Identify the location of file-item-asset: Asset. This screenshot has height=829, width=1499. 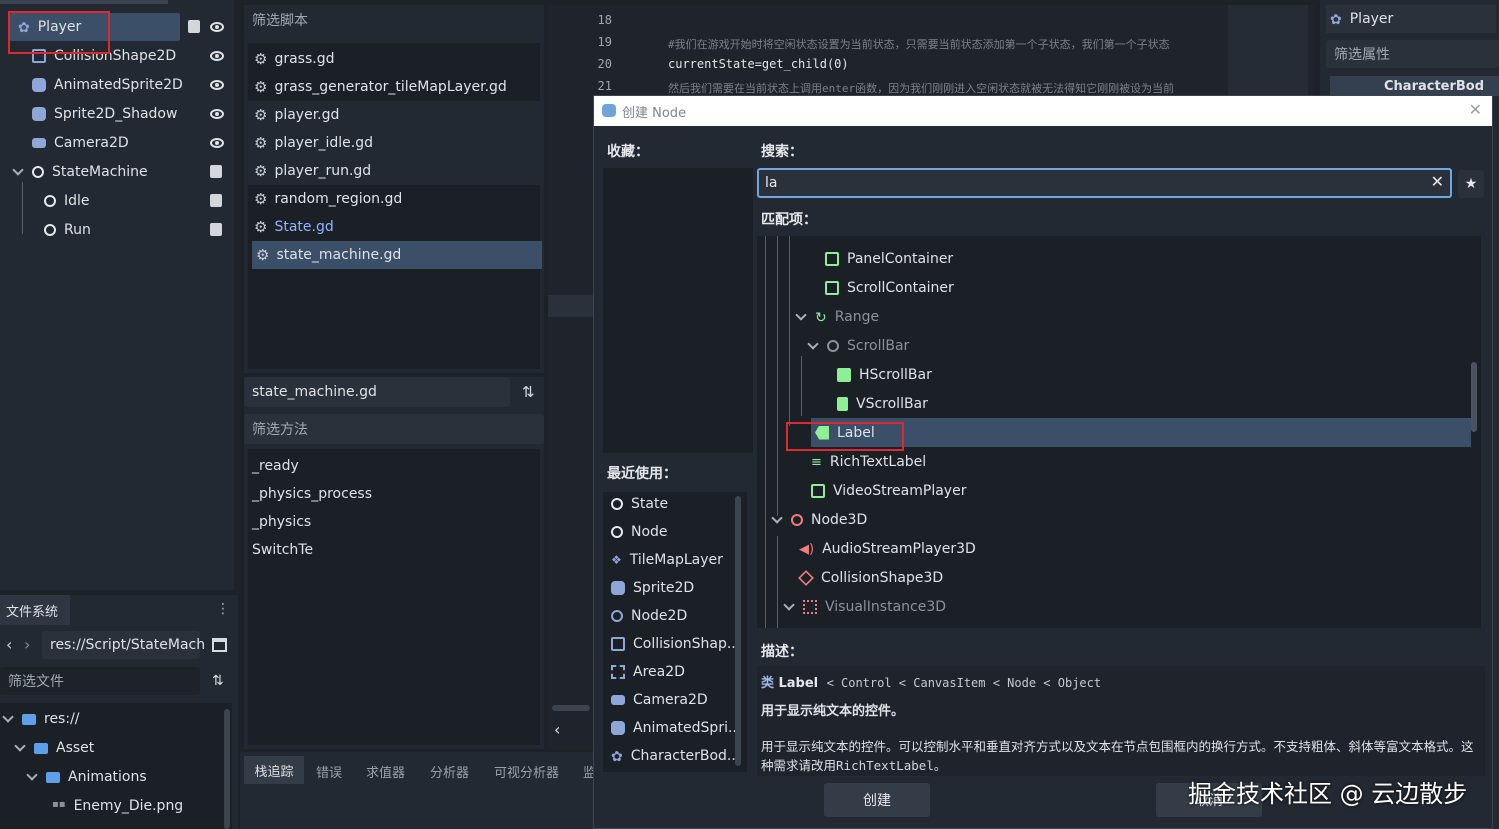
(54, 748).